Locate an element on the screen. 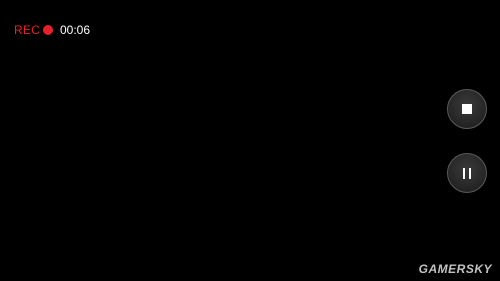 The height and width of the screenshot is (281, 500). watermark-logo: GAMERSKY is located at coordinates (455, 269).